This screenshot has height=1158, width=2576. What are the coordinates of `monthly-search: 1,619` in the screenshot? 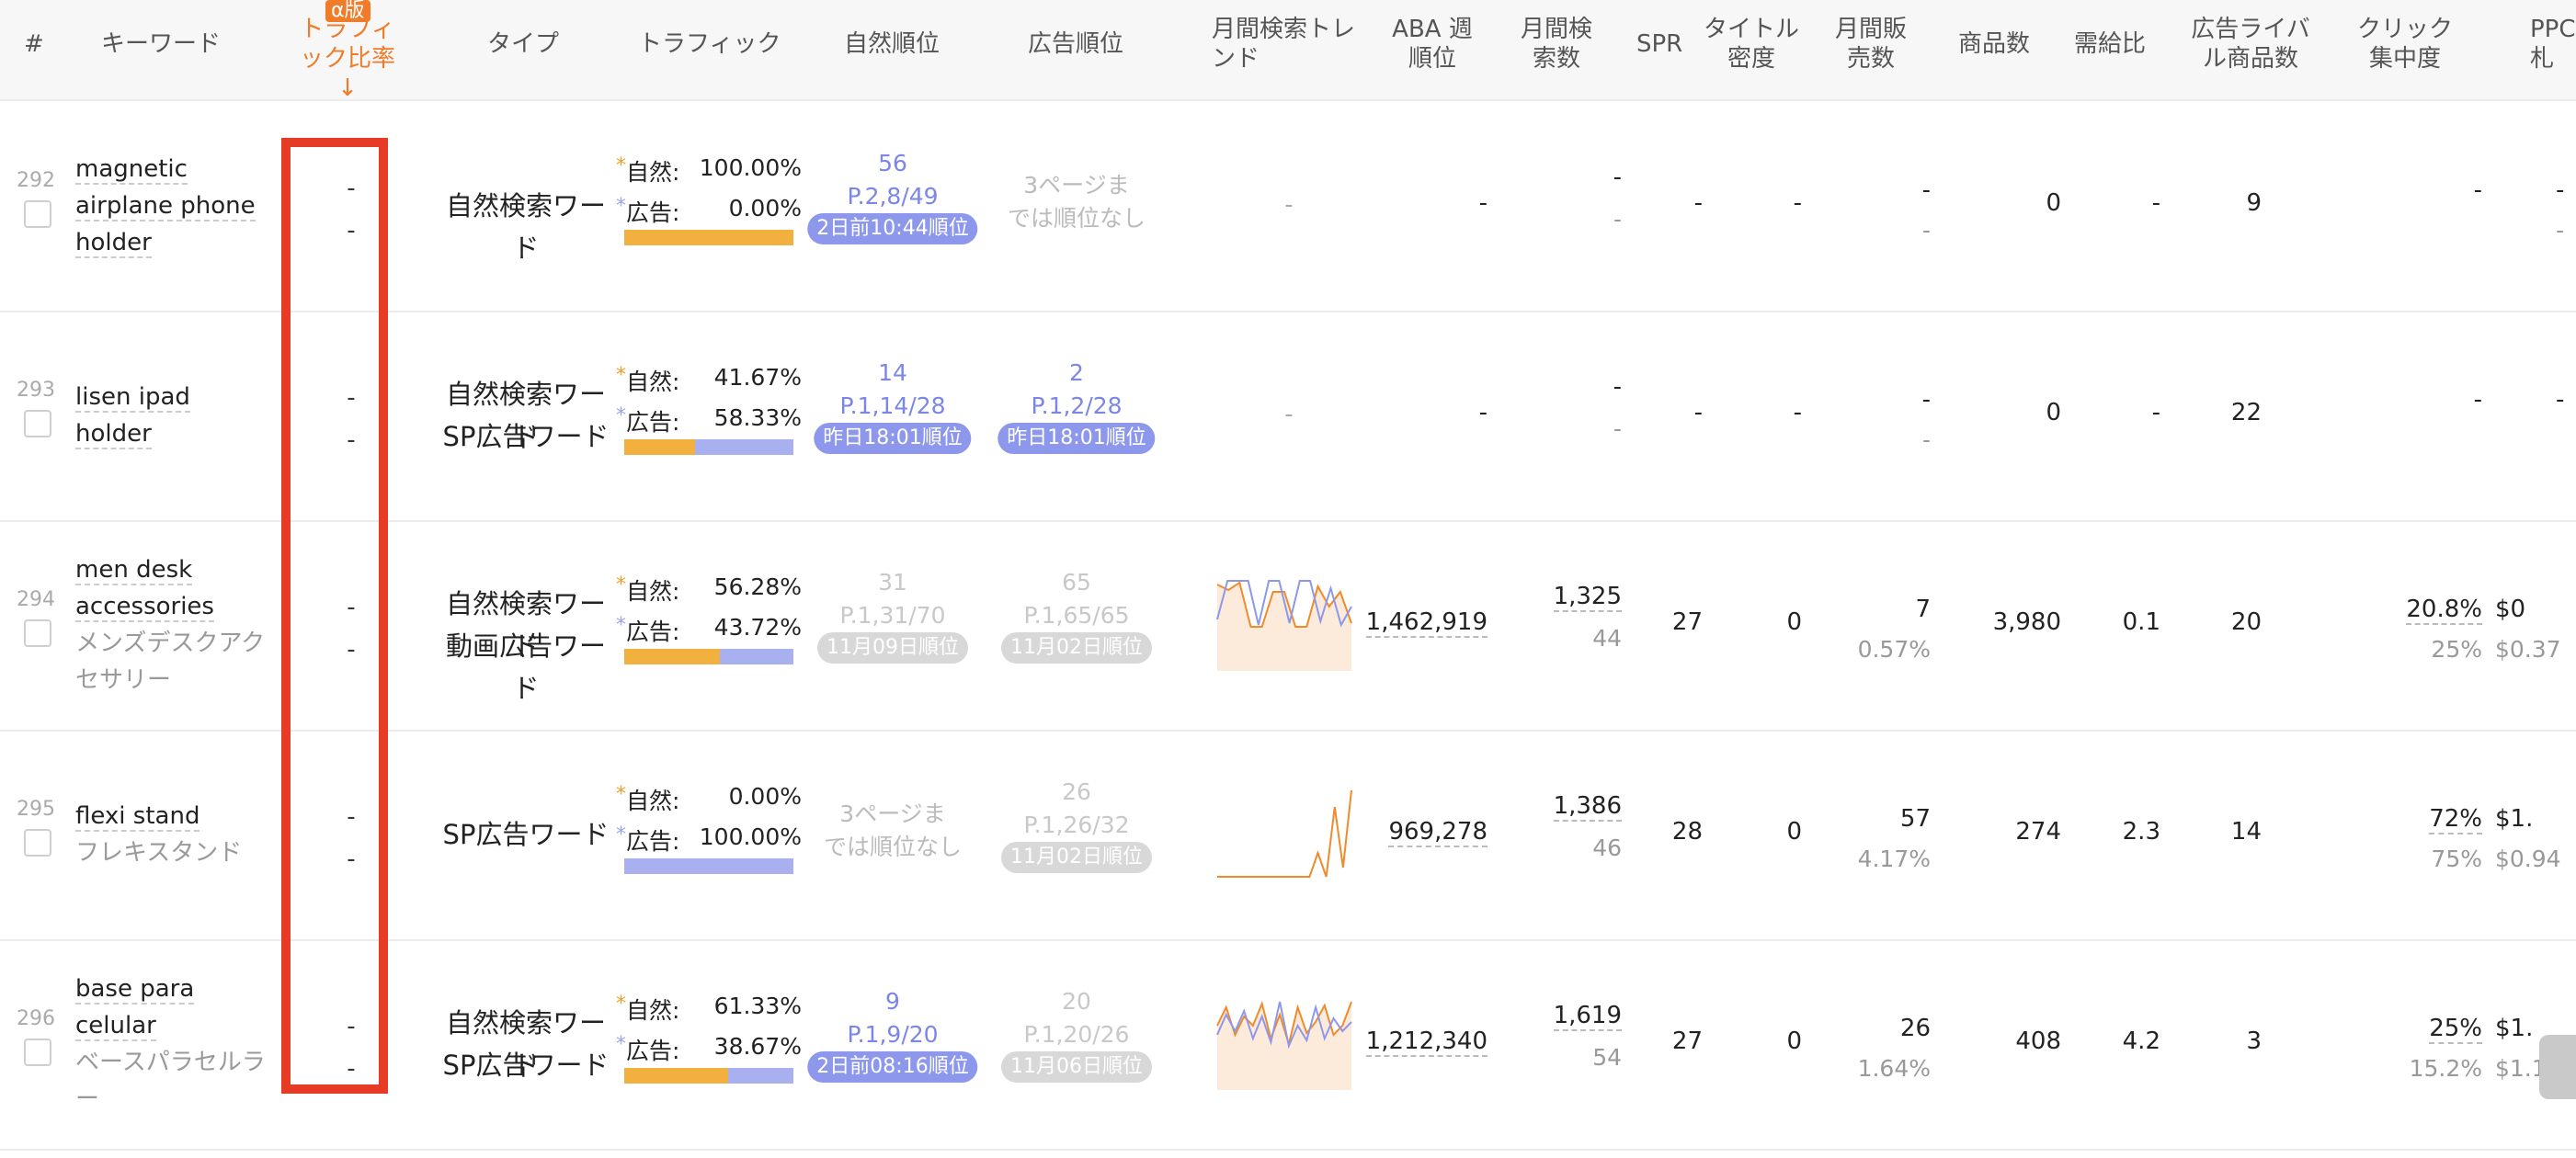 It's located at (1565, 1017).